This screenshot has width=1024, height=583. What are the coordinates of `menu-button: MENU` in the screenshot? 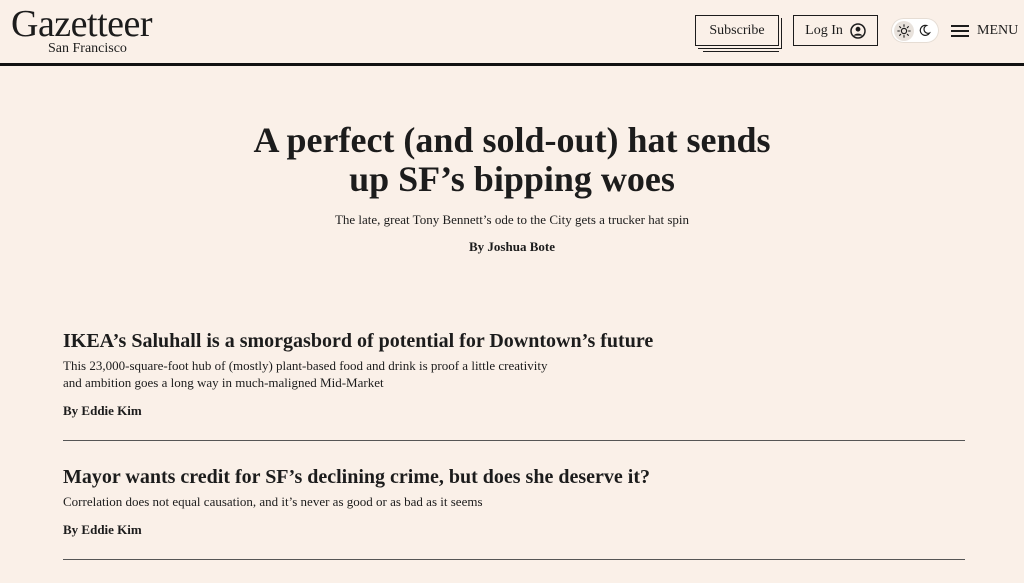 It's located at (984, 31).